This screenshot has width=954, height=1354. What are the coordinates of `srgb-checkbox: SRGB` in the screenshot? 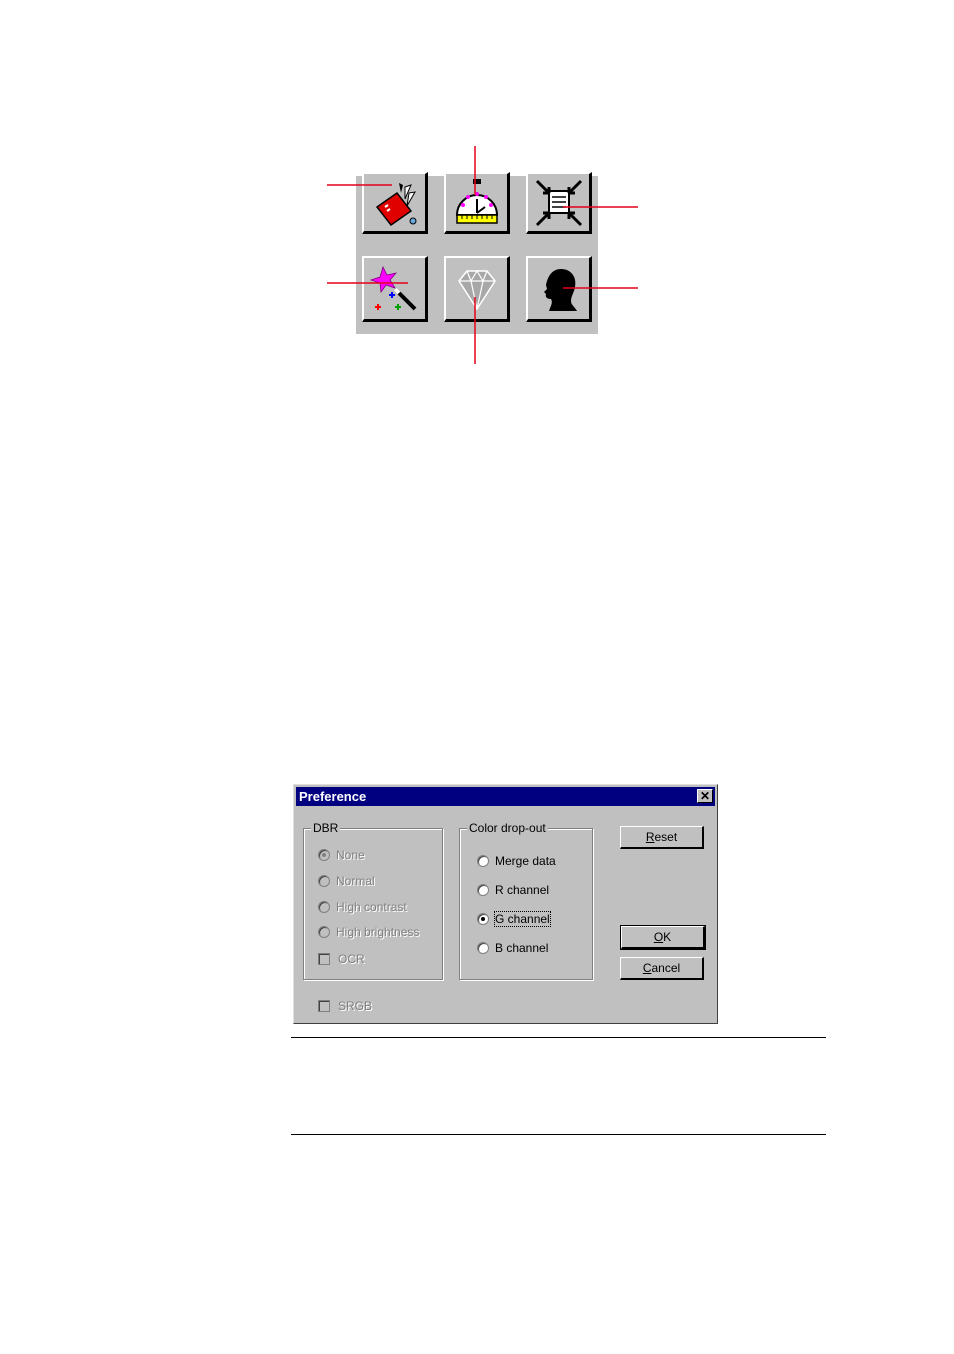 It's located at (345, 1006).